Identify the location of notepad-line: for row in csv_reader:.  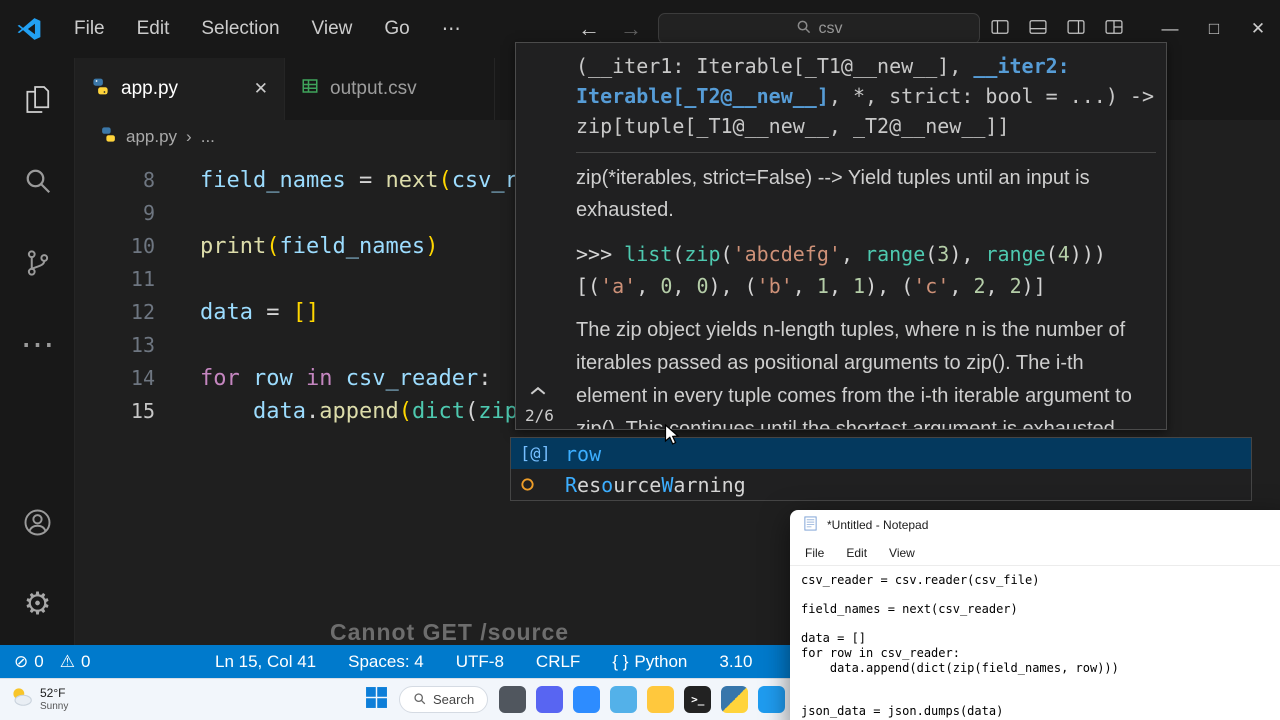
(880, 652).